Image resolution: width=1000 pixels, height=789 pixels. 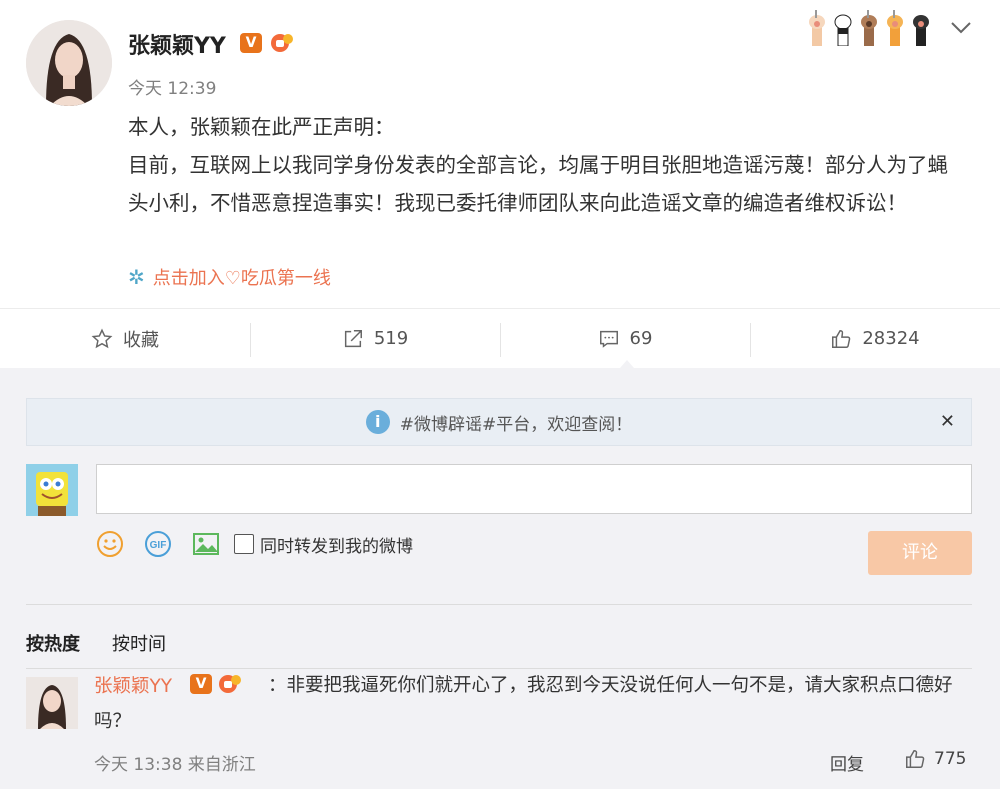 What do you see at coordinates (52, 490) in the screenshot?
I see `current-user-avatar` at bounding box center [52, 490].